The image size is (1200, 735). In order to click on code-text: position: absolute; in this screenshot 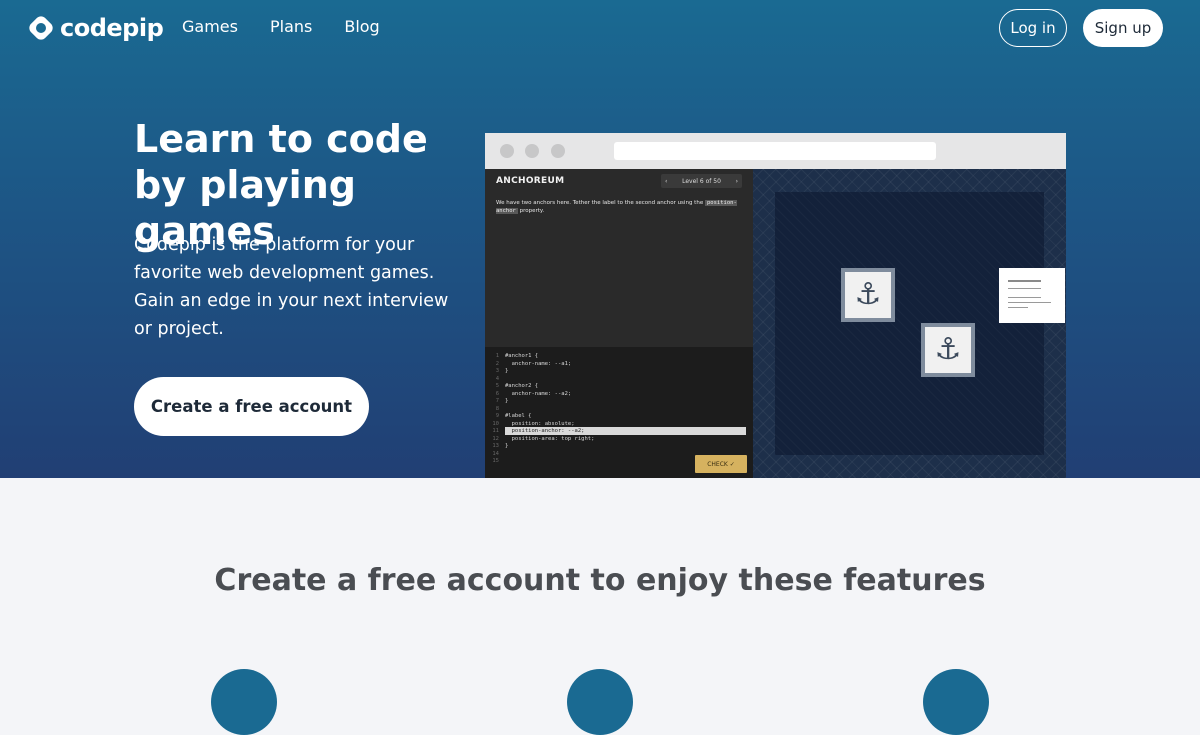, I will do `click(540, 423)`.